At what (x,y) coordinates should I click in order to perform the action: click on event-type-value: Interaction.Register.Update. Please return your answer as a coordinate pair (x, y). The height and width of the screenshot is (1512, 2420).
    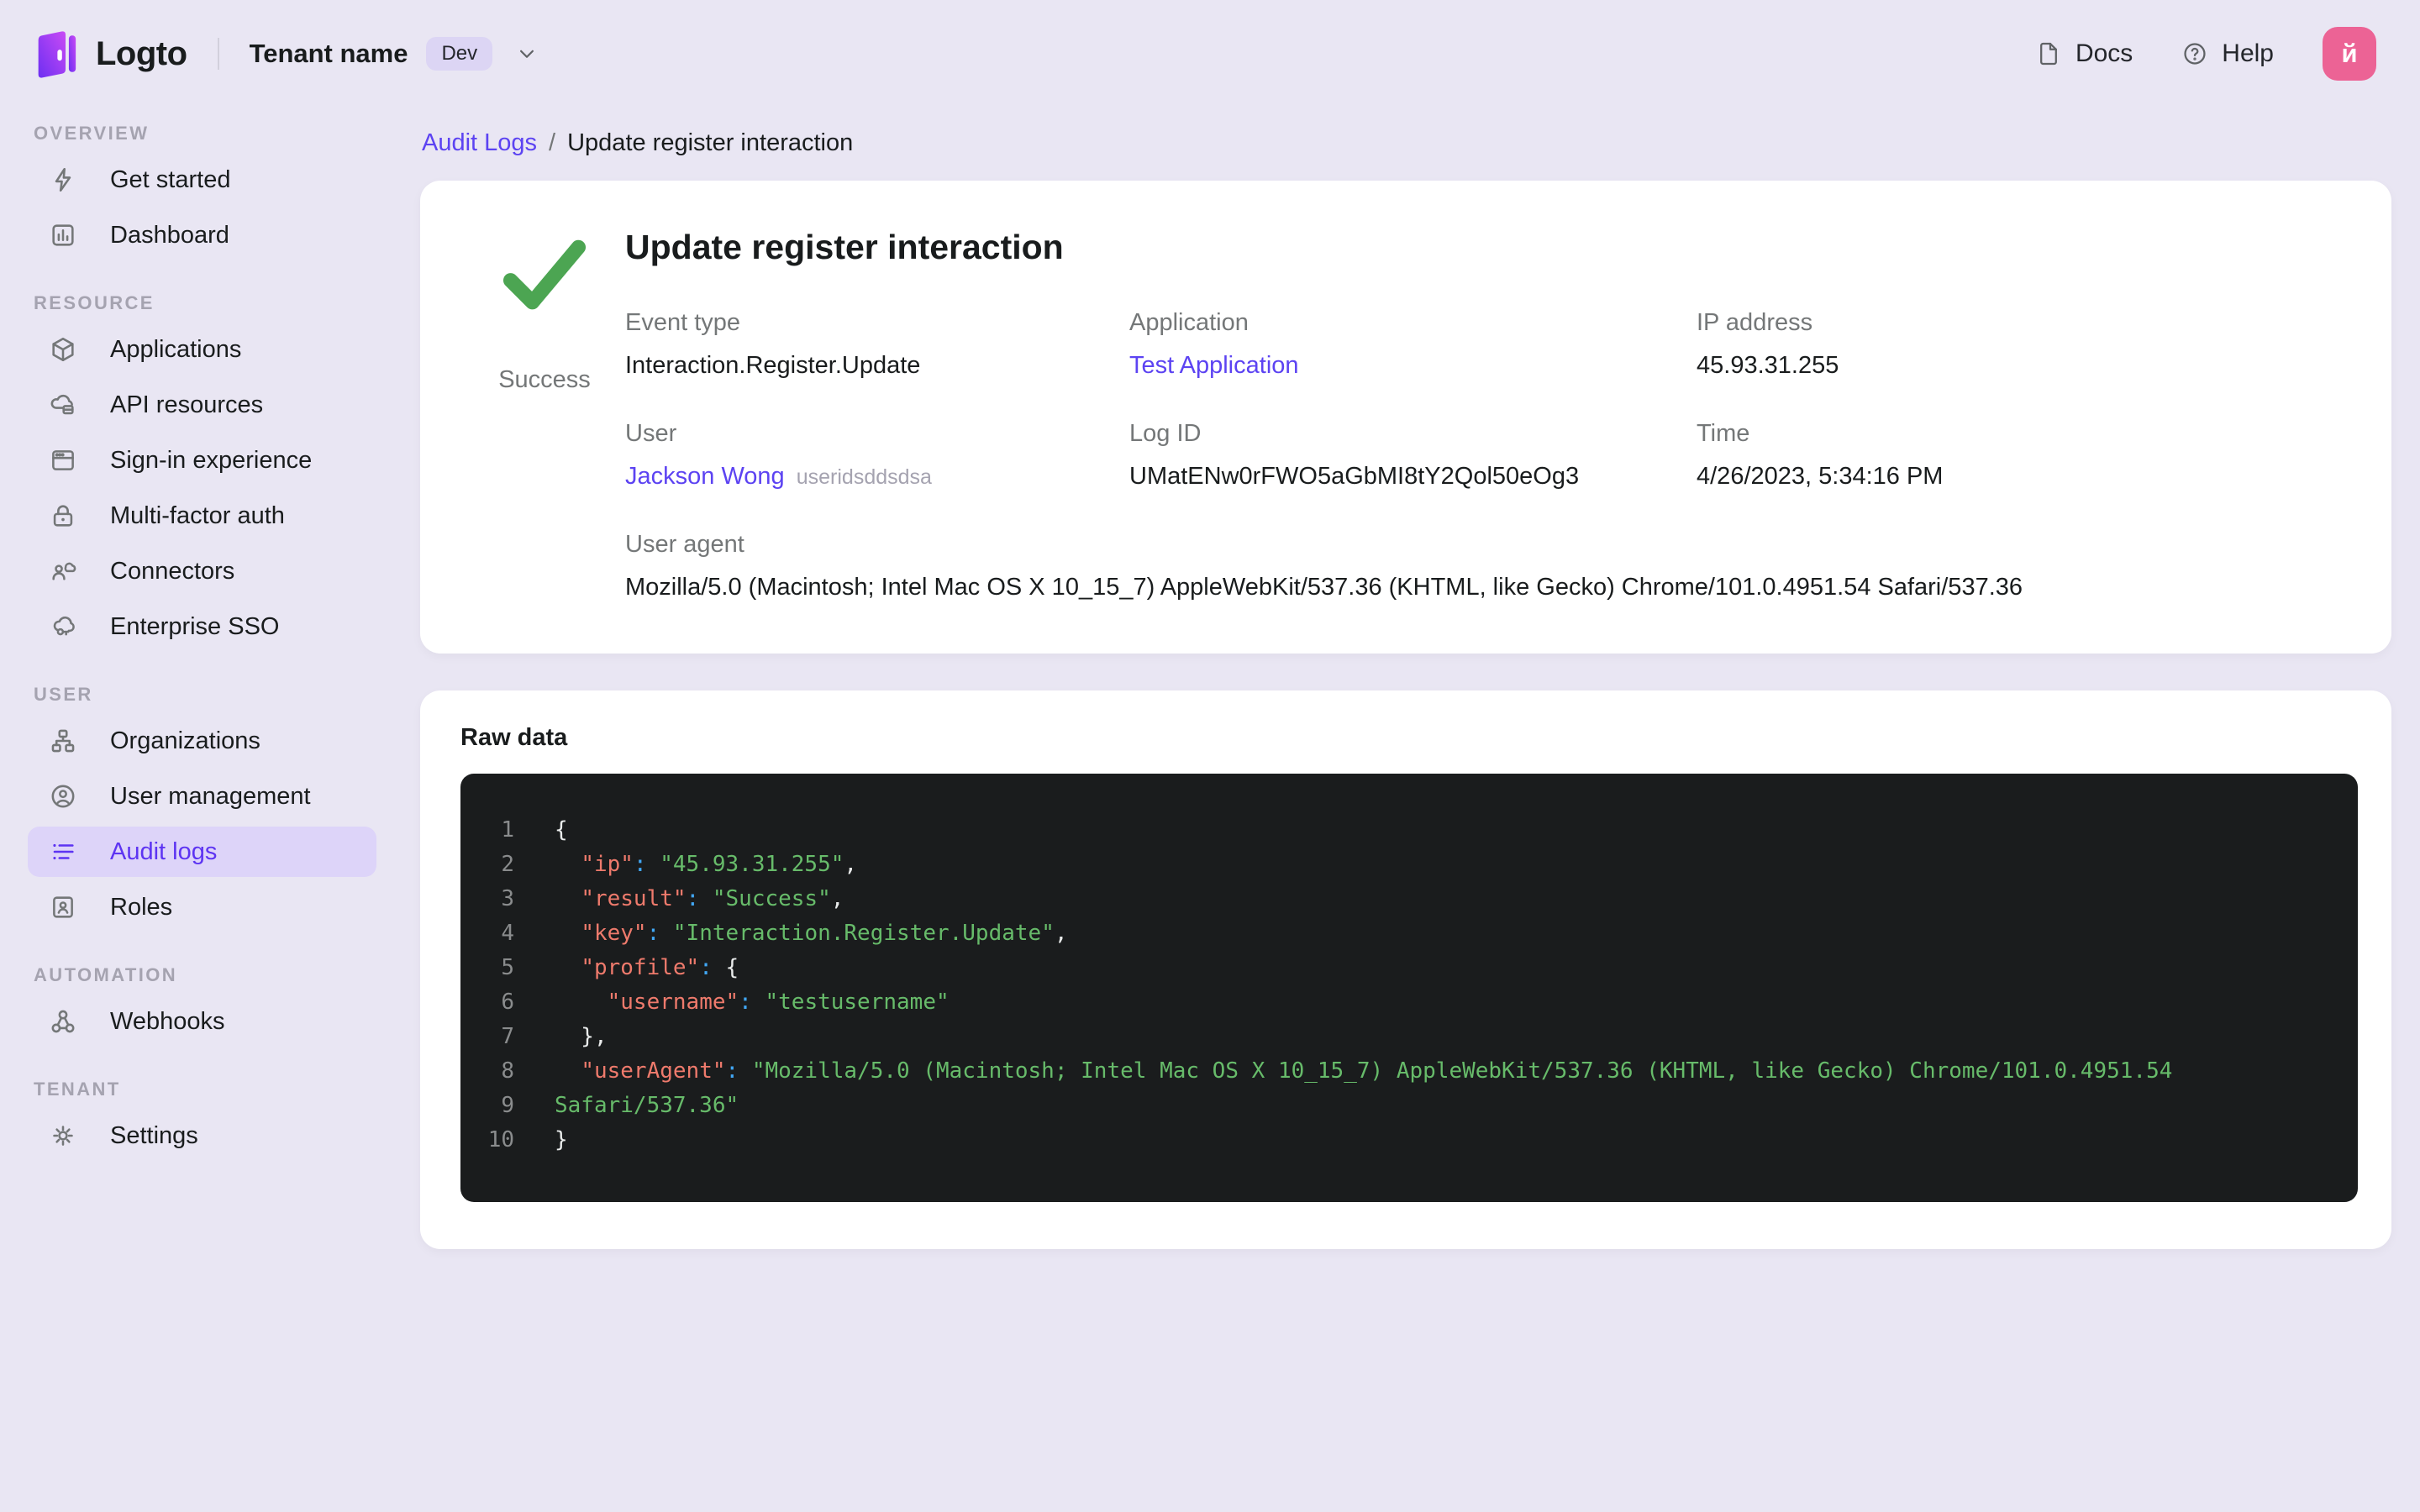
    Looking at the image, I should click on (773, 365).